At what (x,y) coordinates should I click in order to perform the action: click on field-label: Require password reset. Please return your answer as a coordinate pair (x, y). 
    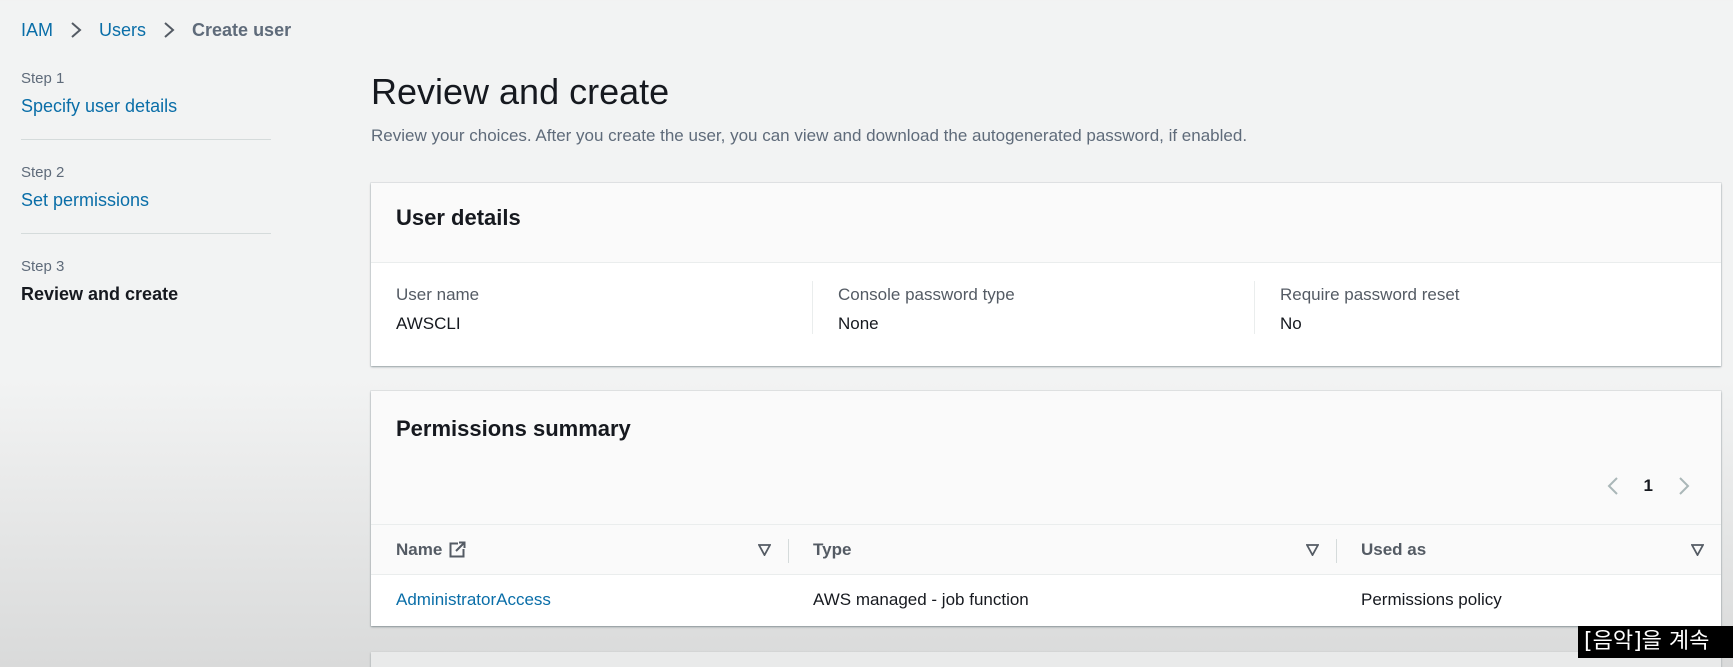
    Looking at the image, I should click on (1370, 294).